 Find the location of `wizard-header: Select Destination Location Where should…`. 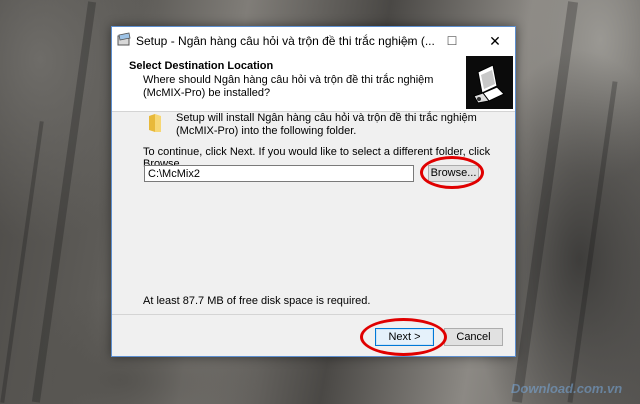

wizard-header: Select Destination Location Where should… is located at coordinates (313, 83).